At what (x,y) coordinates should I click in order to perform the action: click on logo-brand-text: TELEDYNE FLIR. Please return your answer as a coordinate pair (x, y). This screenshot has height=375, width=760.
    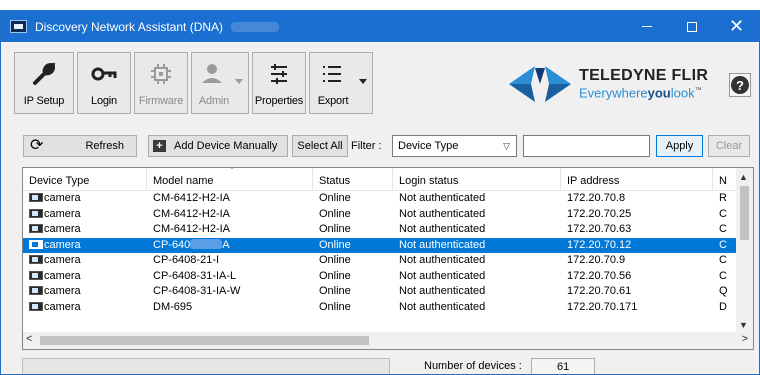
    Looking at the image, I should click on (644, 75).